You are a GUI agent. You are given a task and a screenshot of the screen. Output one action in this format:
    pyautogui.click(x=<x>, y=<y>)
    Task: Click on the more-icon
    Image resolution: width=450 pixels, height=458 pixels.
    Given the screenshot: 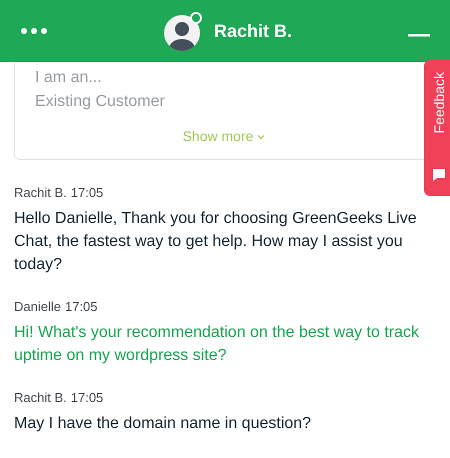 What is the action you would take?
    pyautogui.click(x=34, y=31)
    